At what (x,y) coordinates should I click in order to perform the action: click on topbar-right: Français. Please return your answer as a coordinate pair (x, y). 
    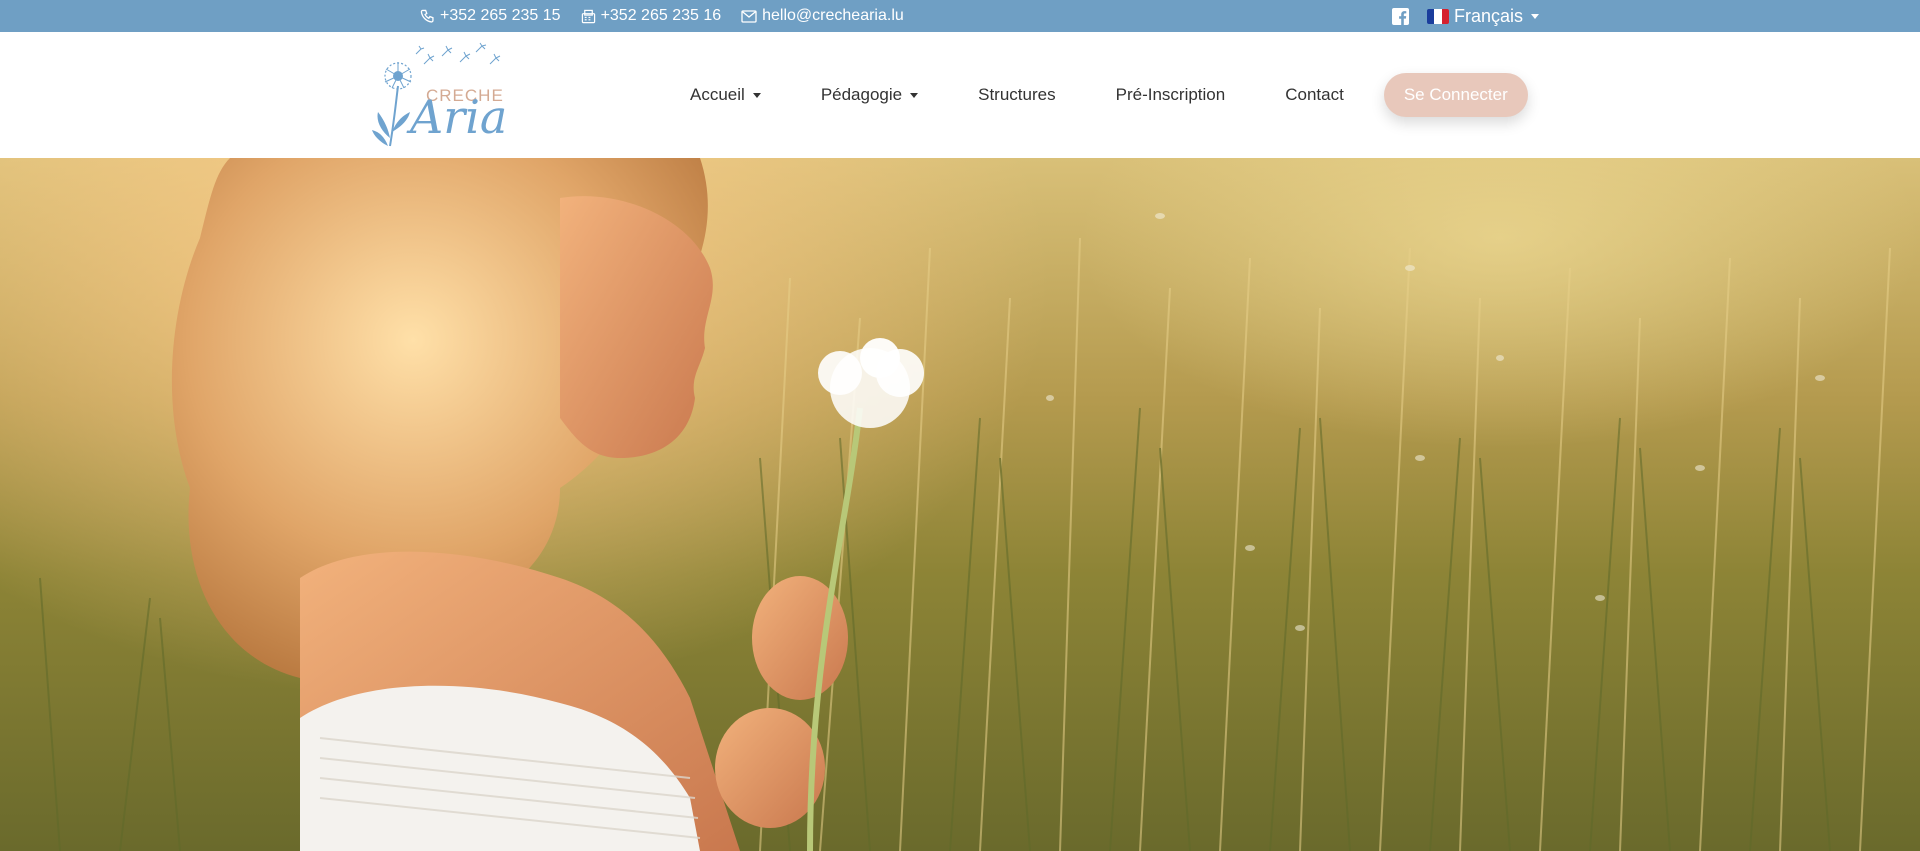
    Looking at the image, I should click on (1466, 16).